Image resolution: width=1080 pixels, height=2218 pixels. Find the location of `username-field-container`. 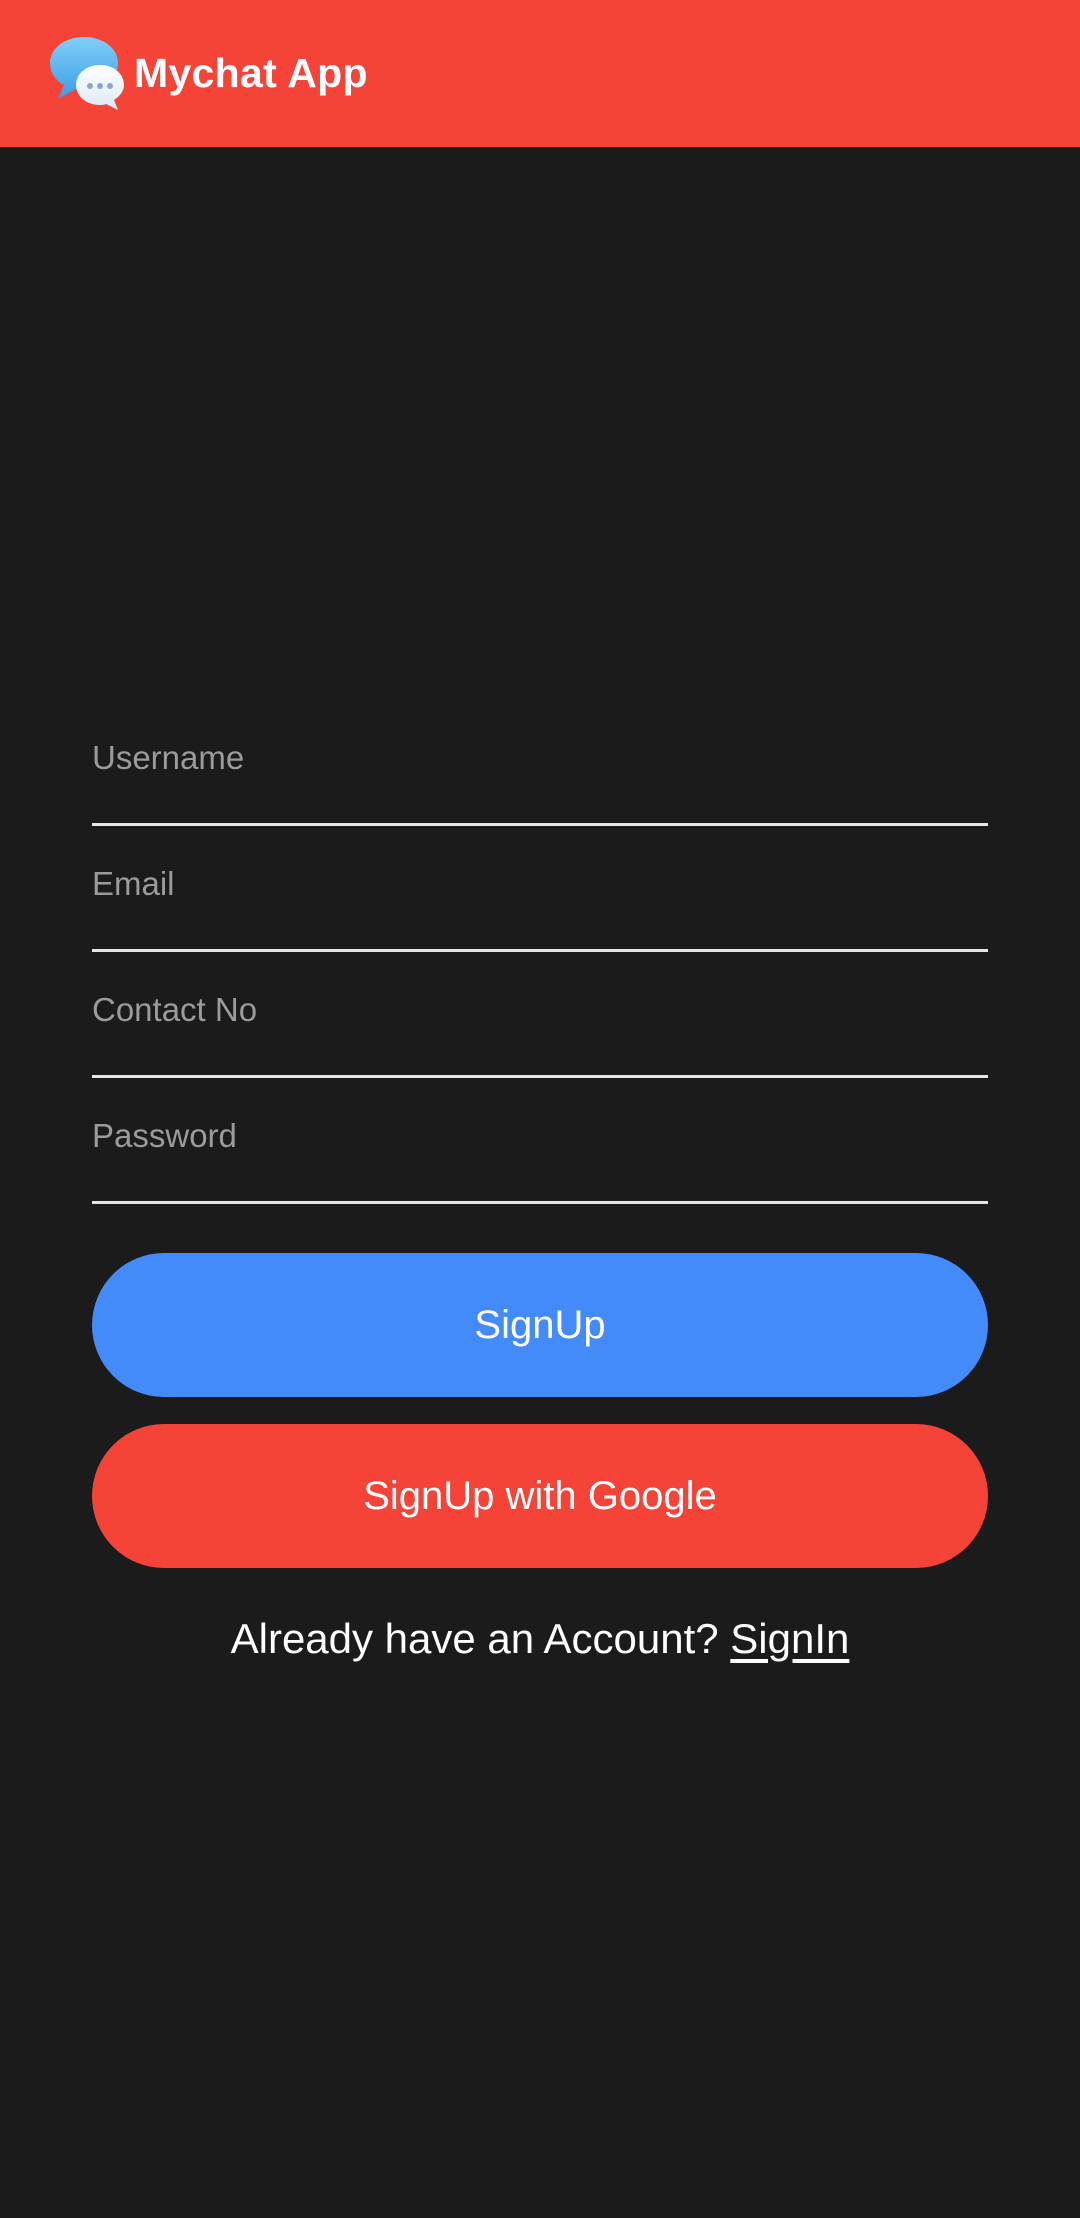

username-field-container is located at coordinates (540, 763).